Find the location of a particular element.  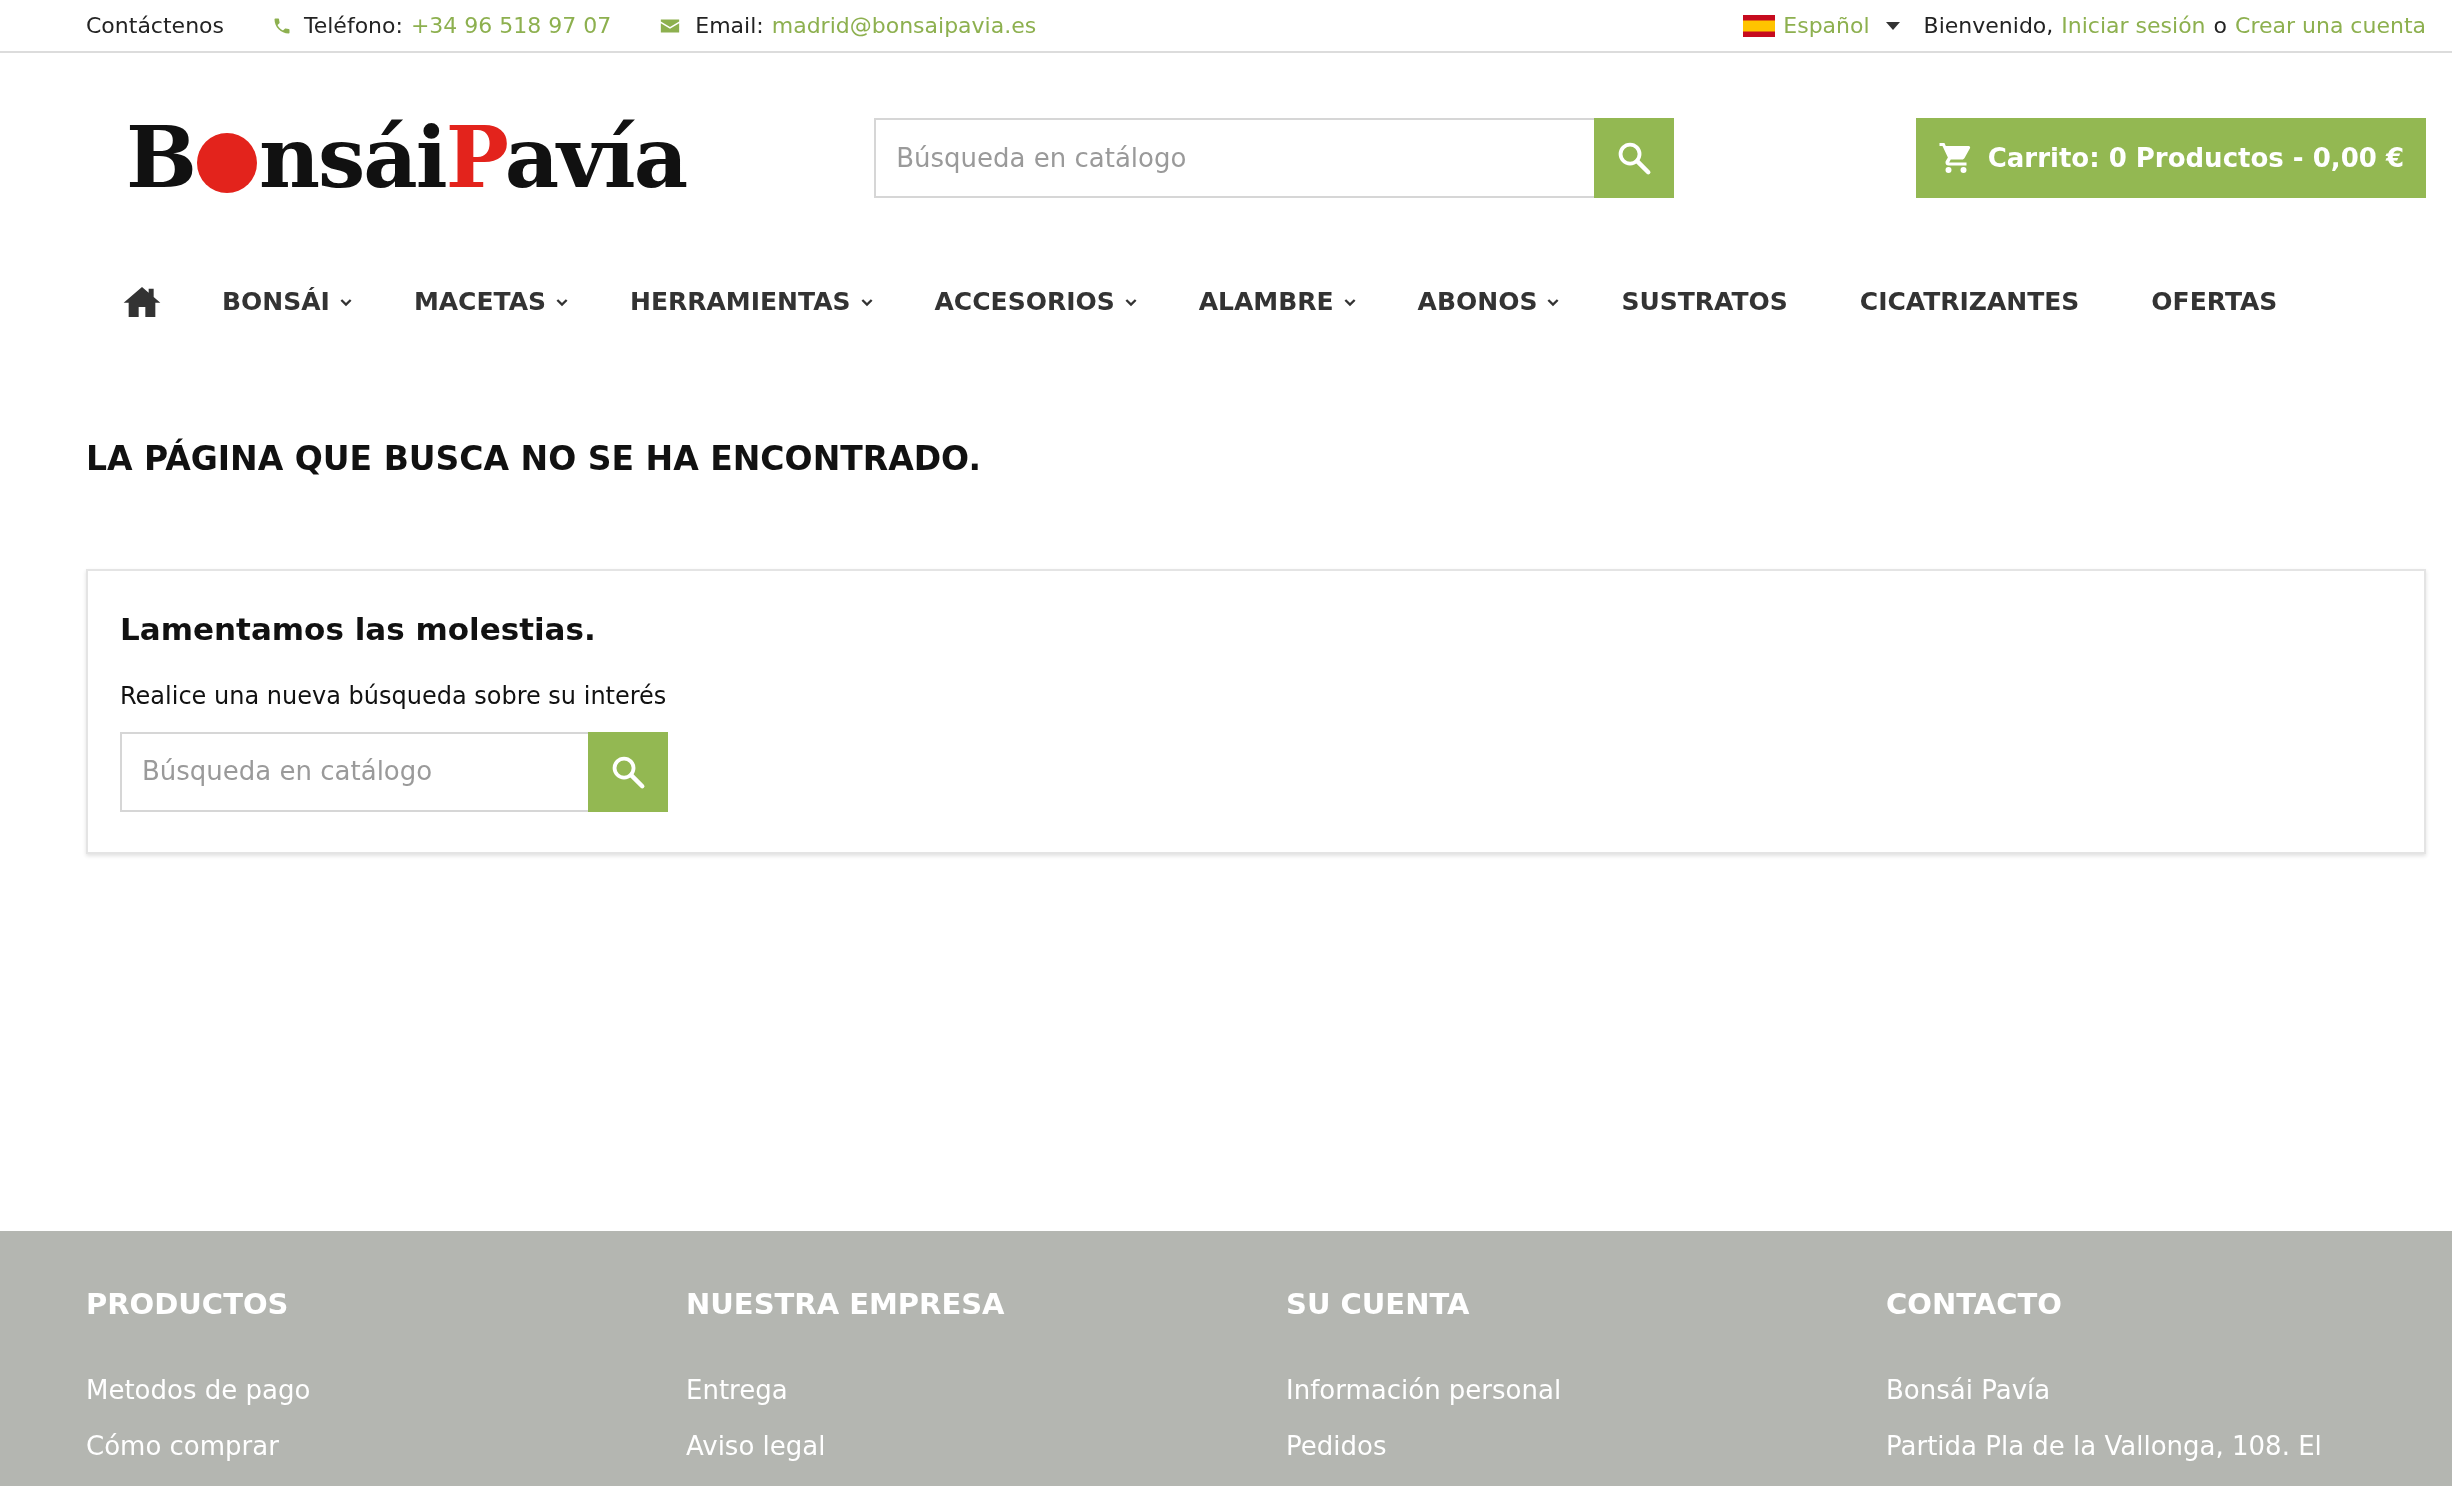

or-text: o is located at coordinates (2220, 26).